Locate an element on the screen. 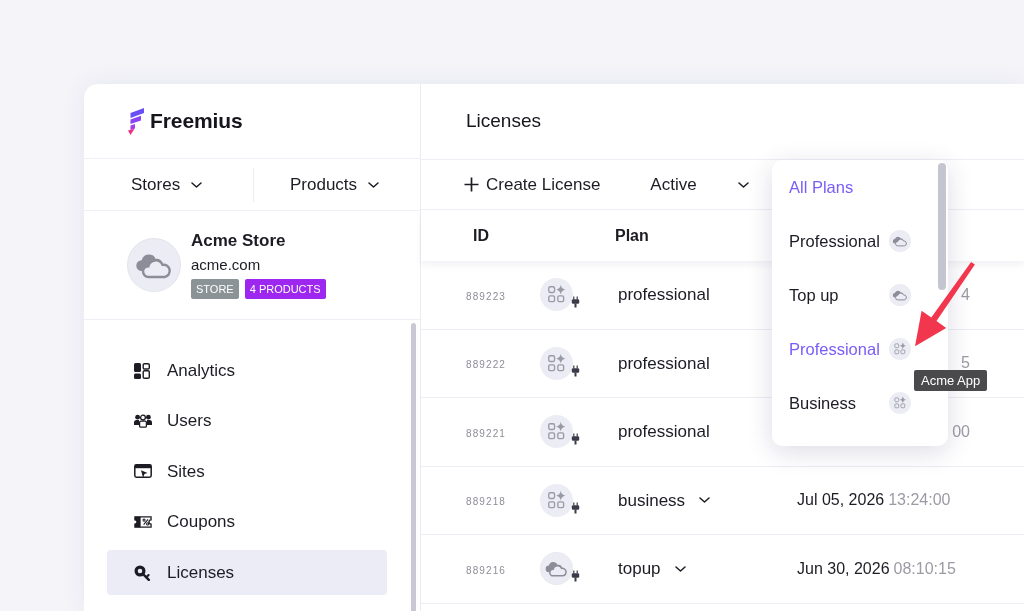  key-icon is located at coordinates (142, 572).